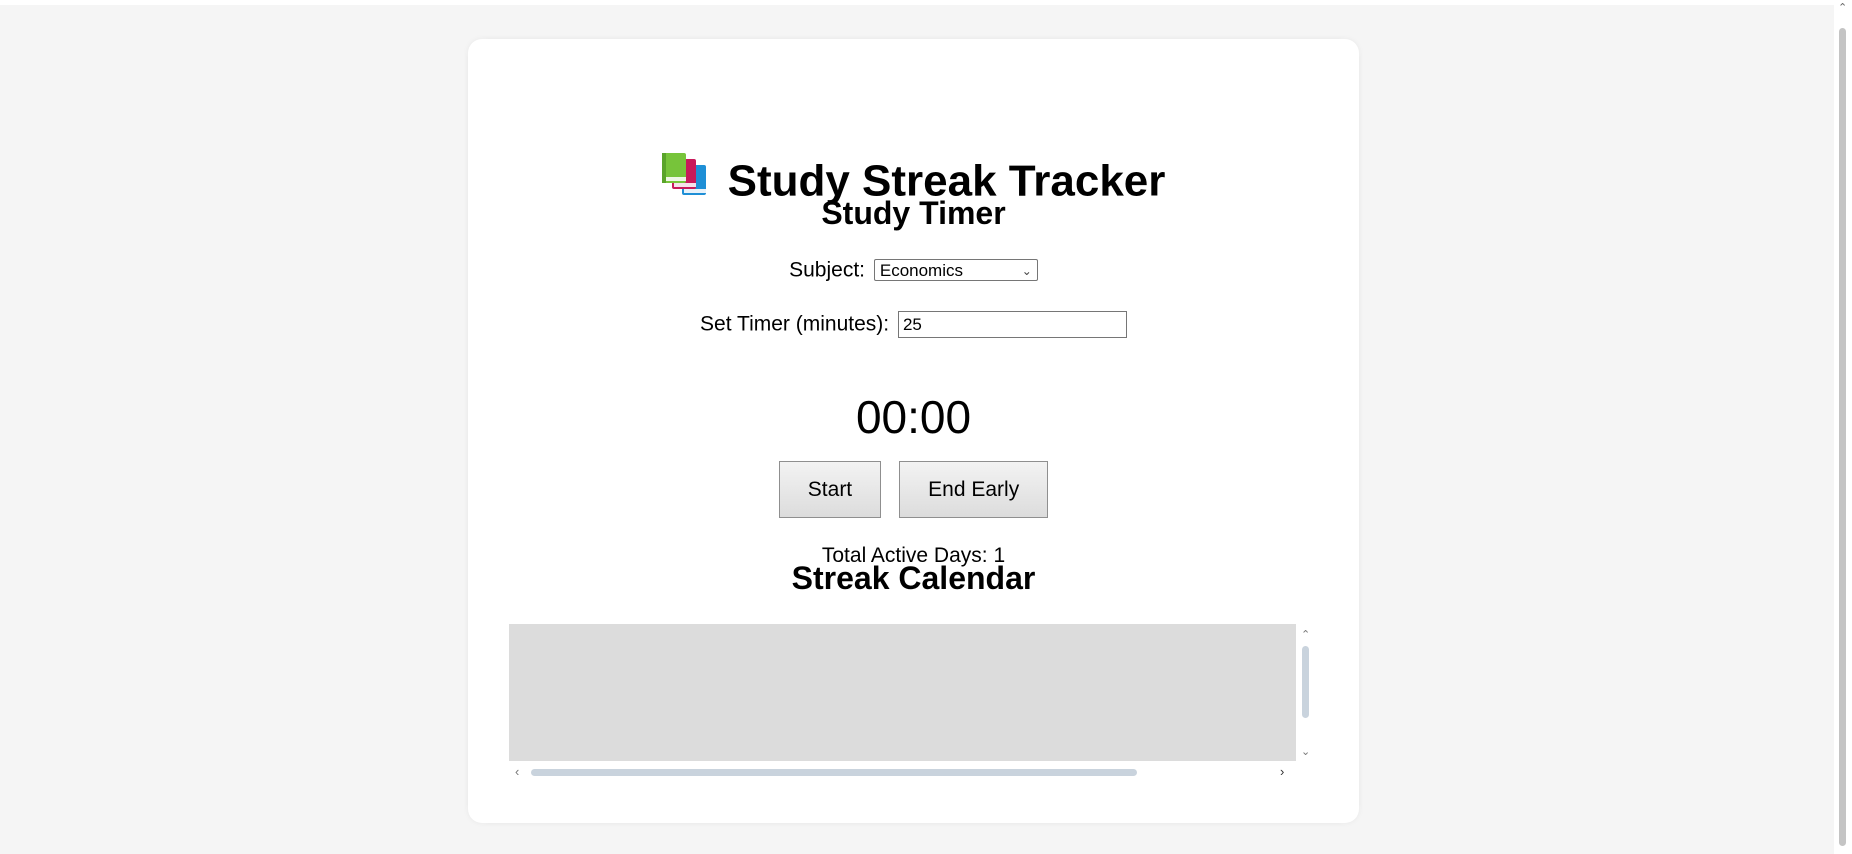 The width and height of the screenshot is (1852, 854). What do you see at coordinates (902, 692) in the screenshot?
I see `streak-calendar-grid` at bounding box center [902, 692].